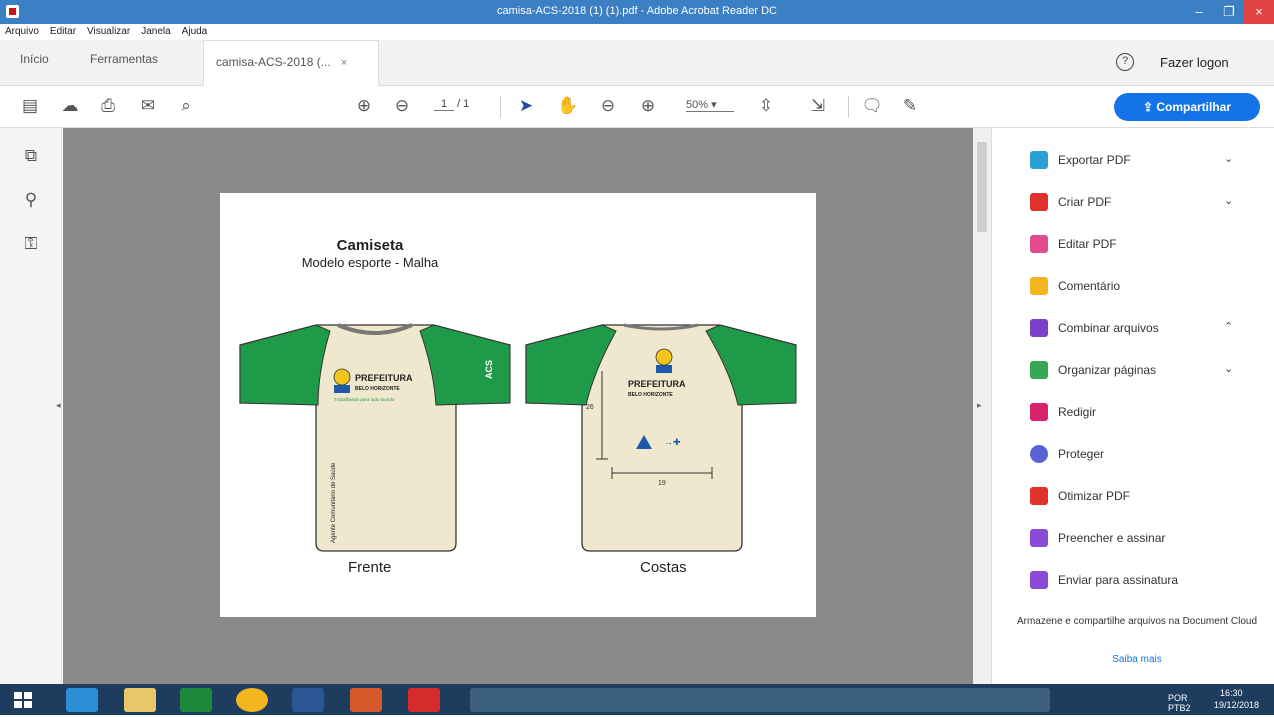 This screenshot has width=1274, height=717. What do you see at coordinates (1145, 161) in the screenshot?
I see `tool-export-pdf: Exportar PDF ⌄` at bounding box center [1145, 161].